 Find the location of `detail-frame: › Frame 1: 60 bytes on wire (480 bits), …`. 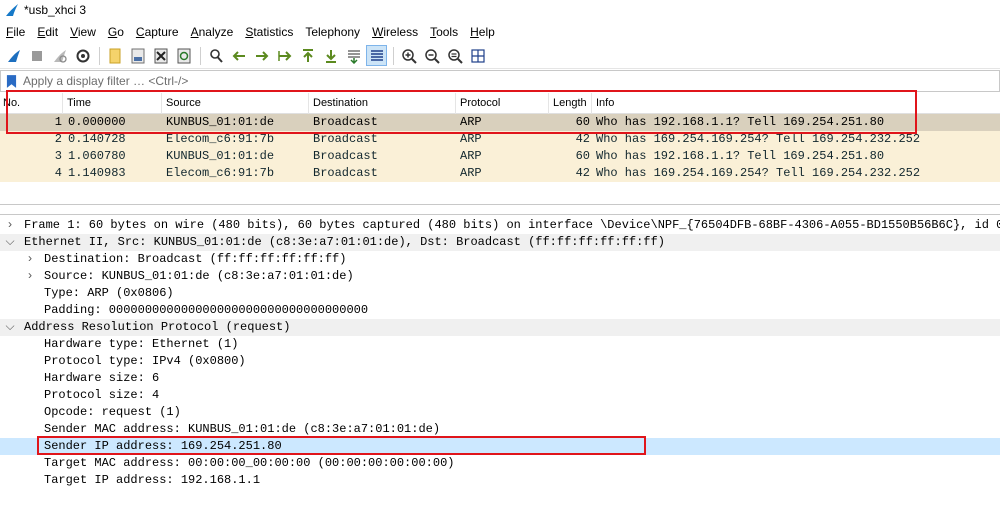

detail-frame: › Frame 1: 60 bytes on wire (480 bits), … is located at coordinates (500, 225).